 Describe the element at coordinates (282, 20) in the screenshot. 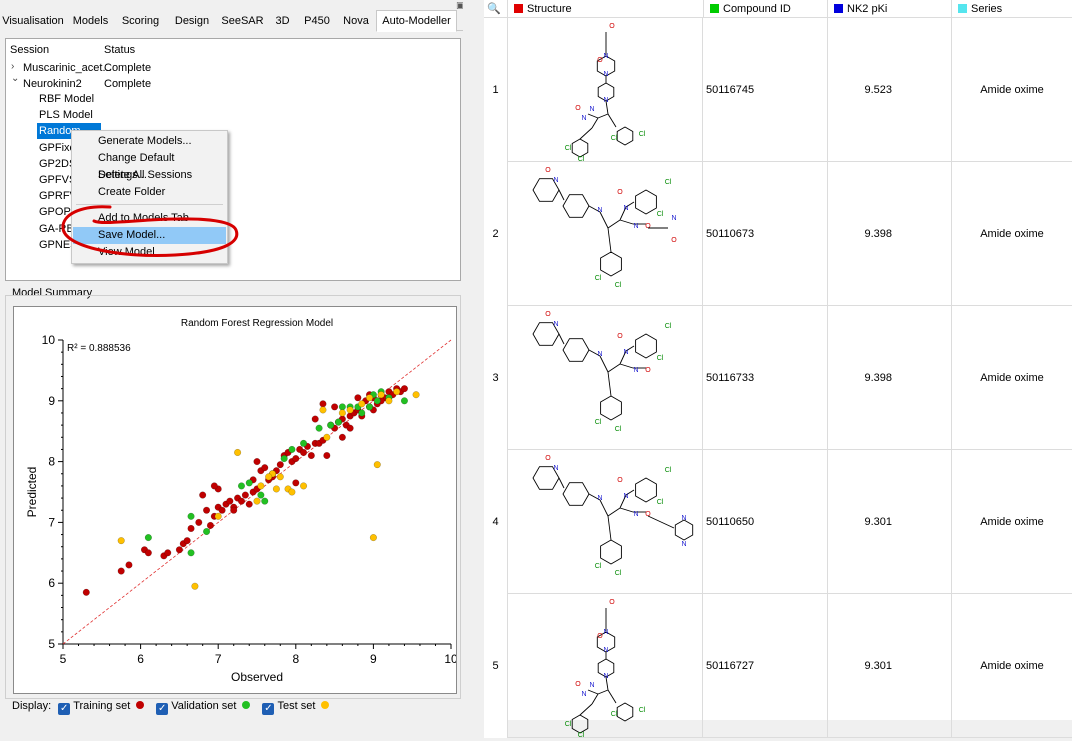

I see `tab-3d: 3D` at that location.